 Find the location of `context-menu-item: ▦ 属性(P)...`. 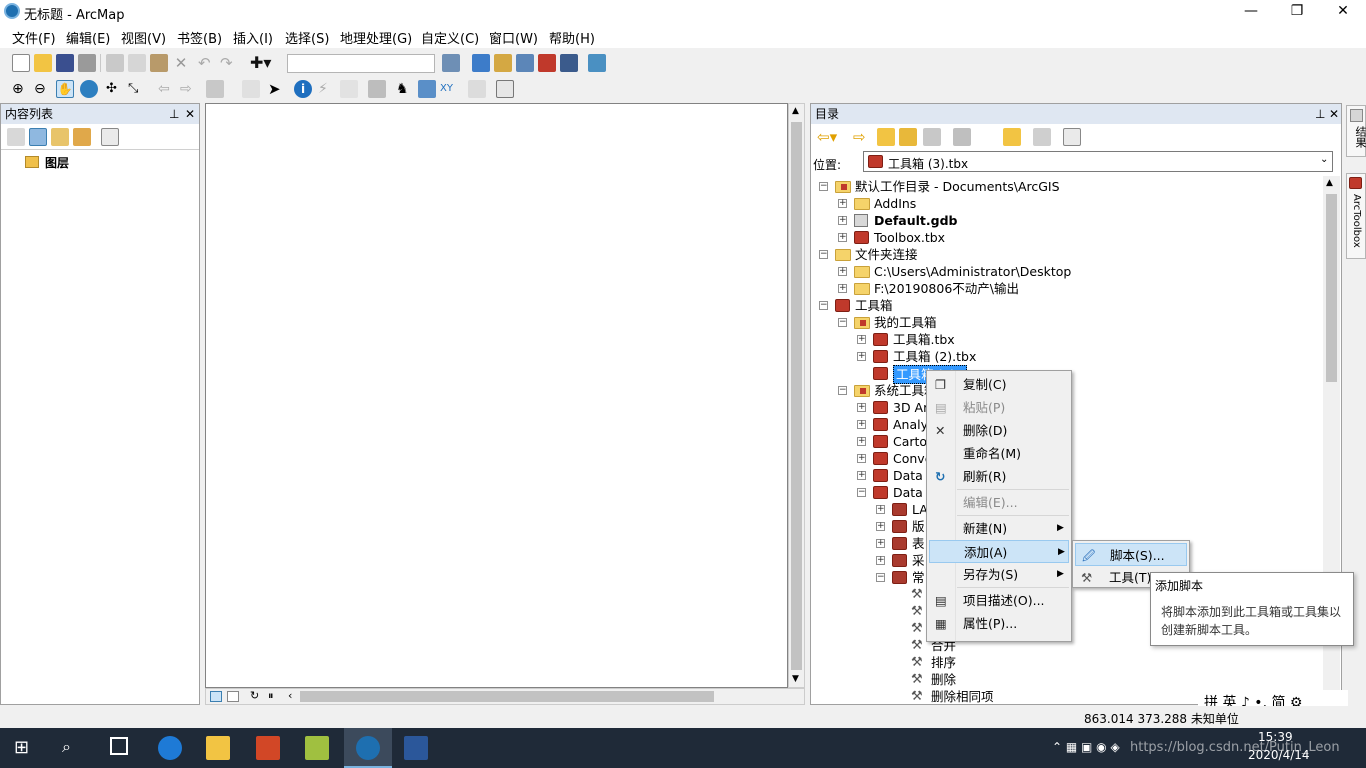

context-menu-item: ▦ 属性(P)... is located at coordinates (999, 623).